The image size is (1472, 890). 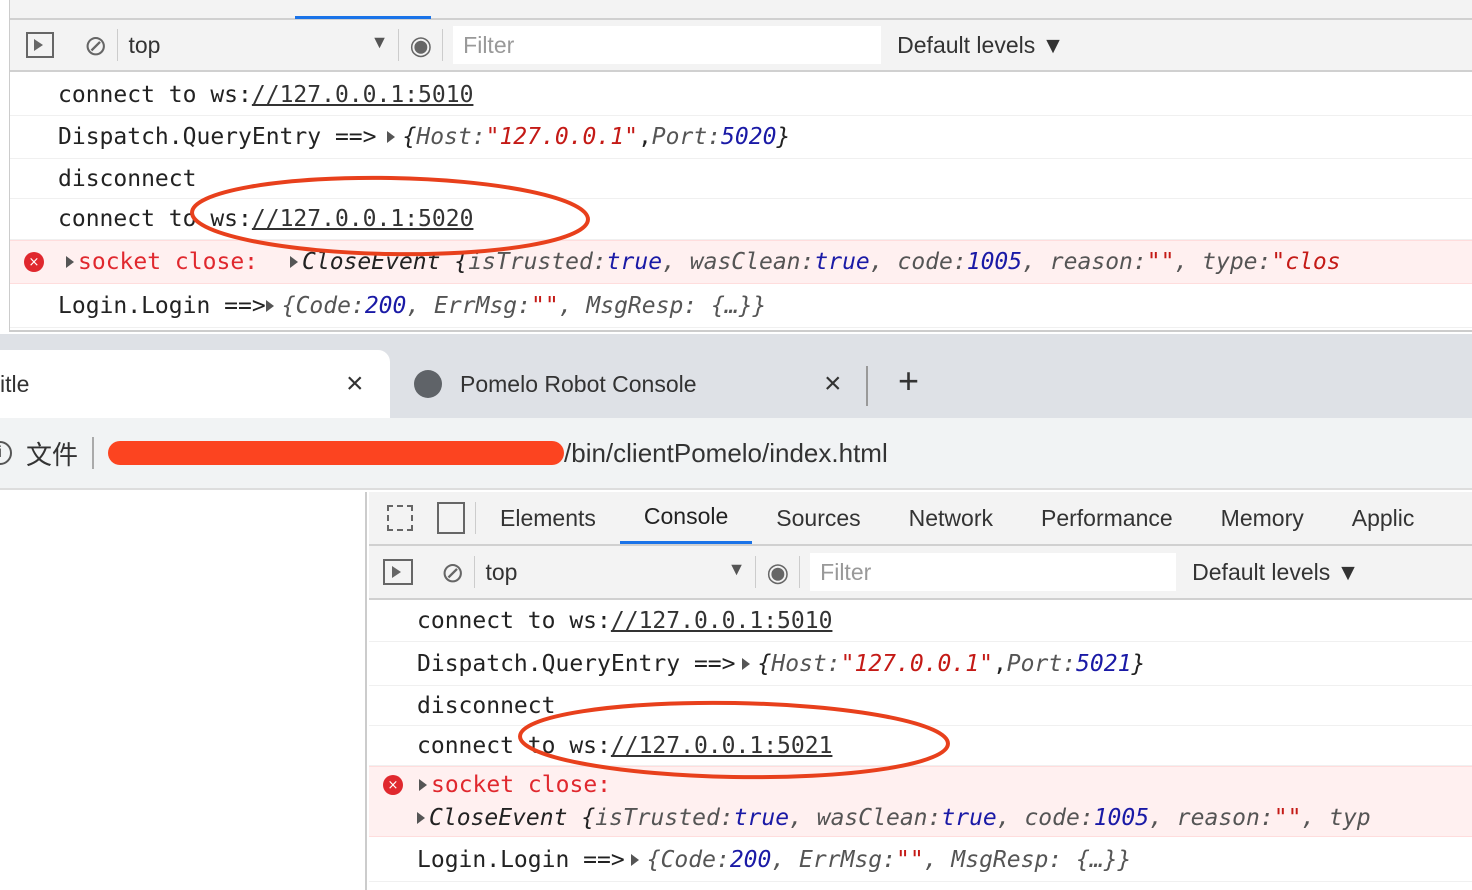 I want to click on annotation-ellipse-bottom, so click(x=734, y=740).